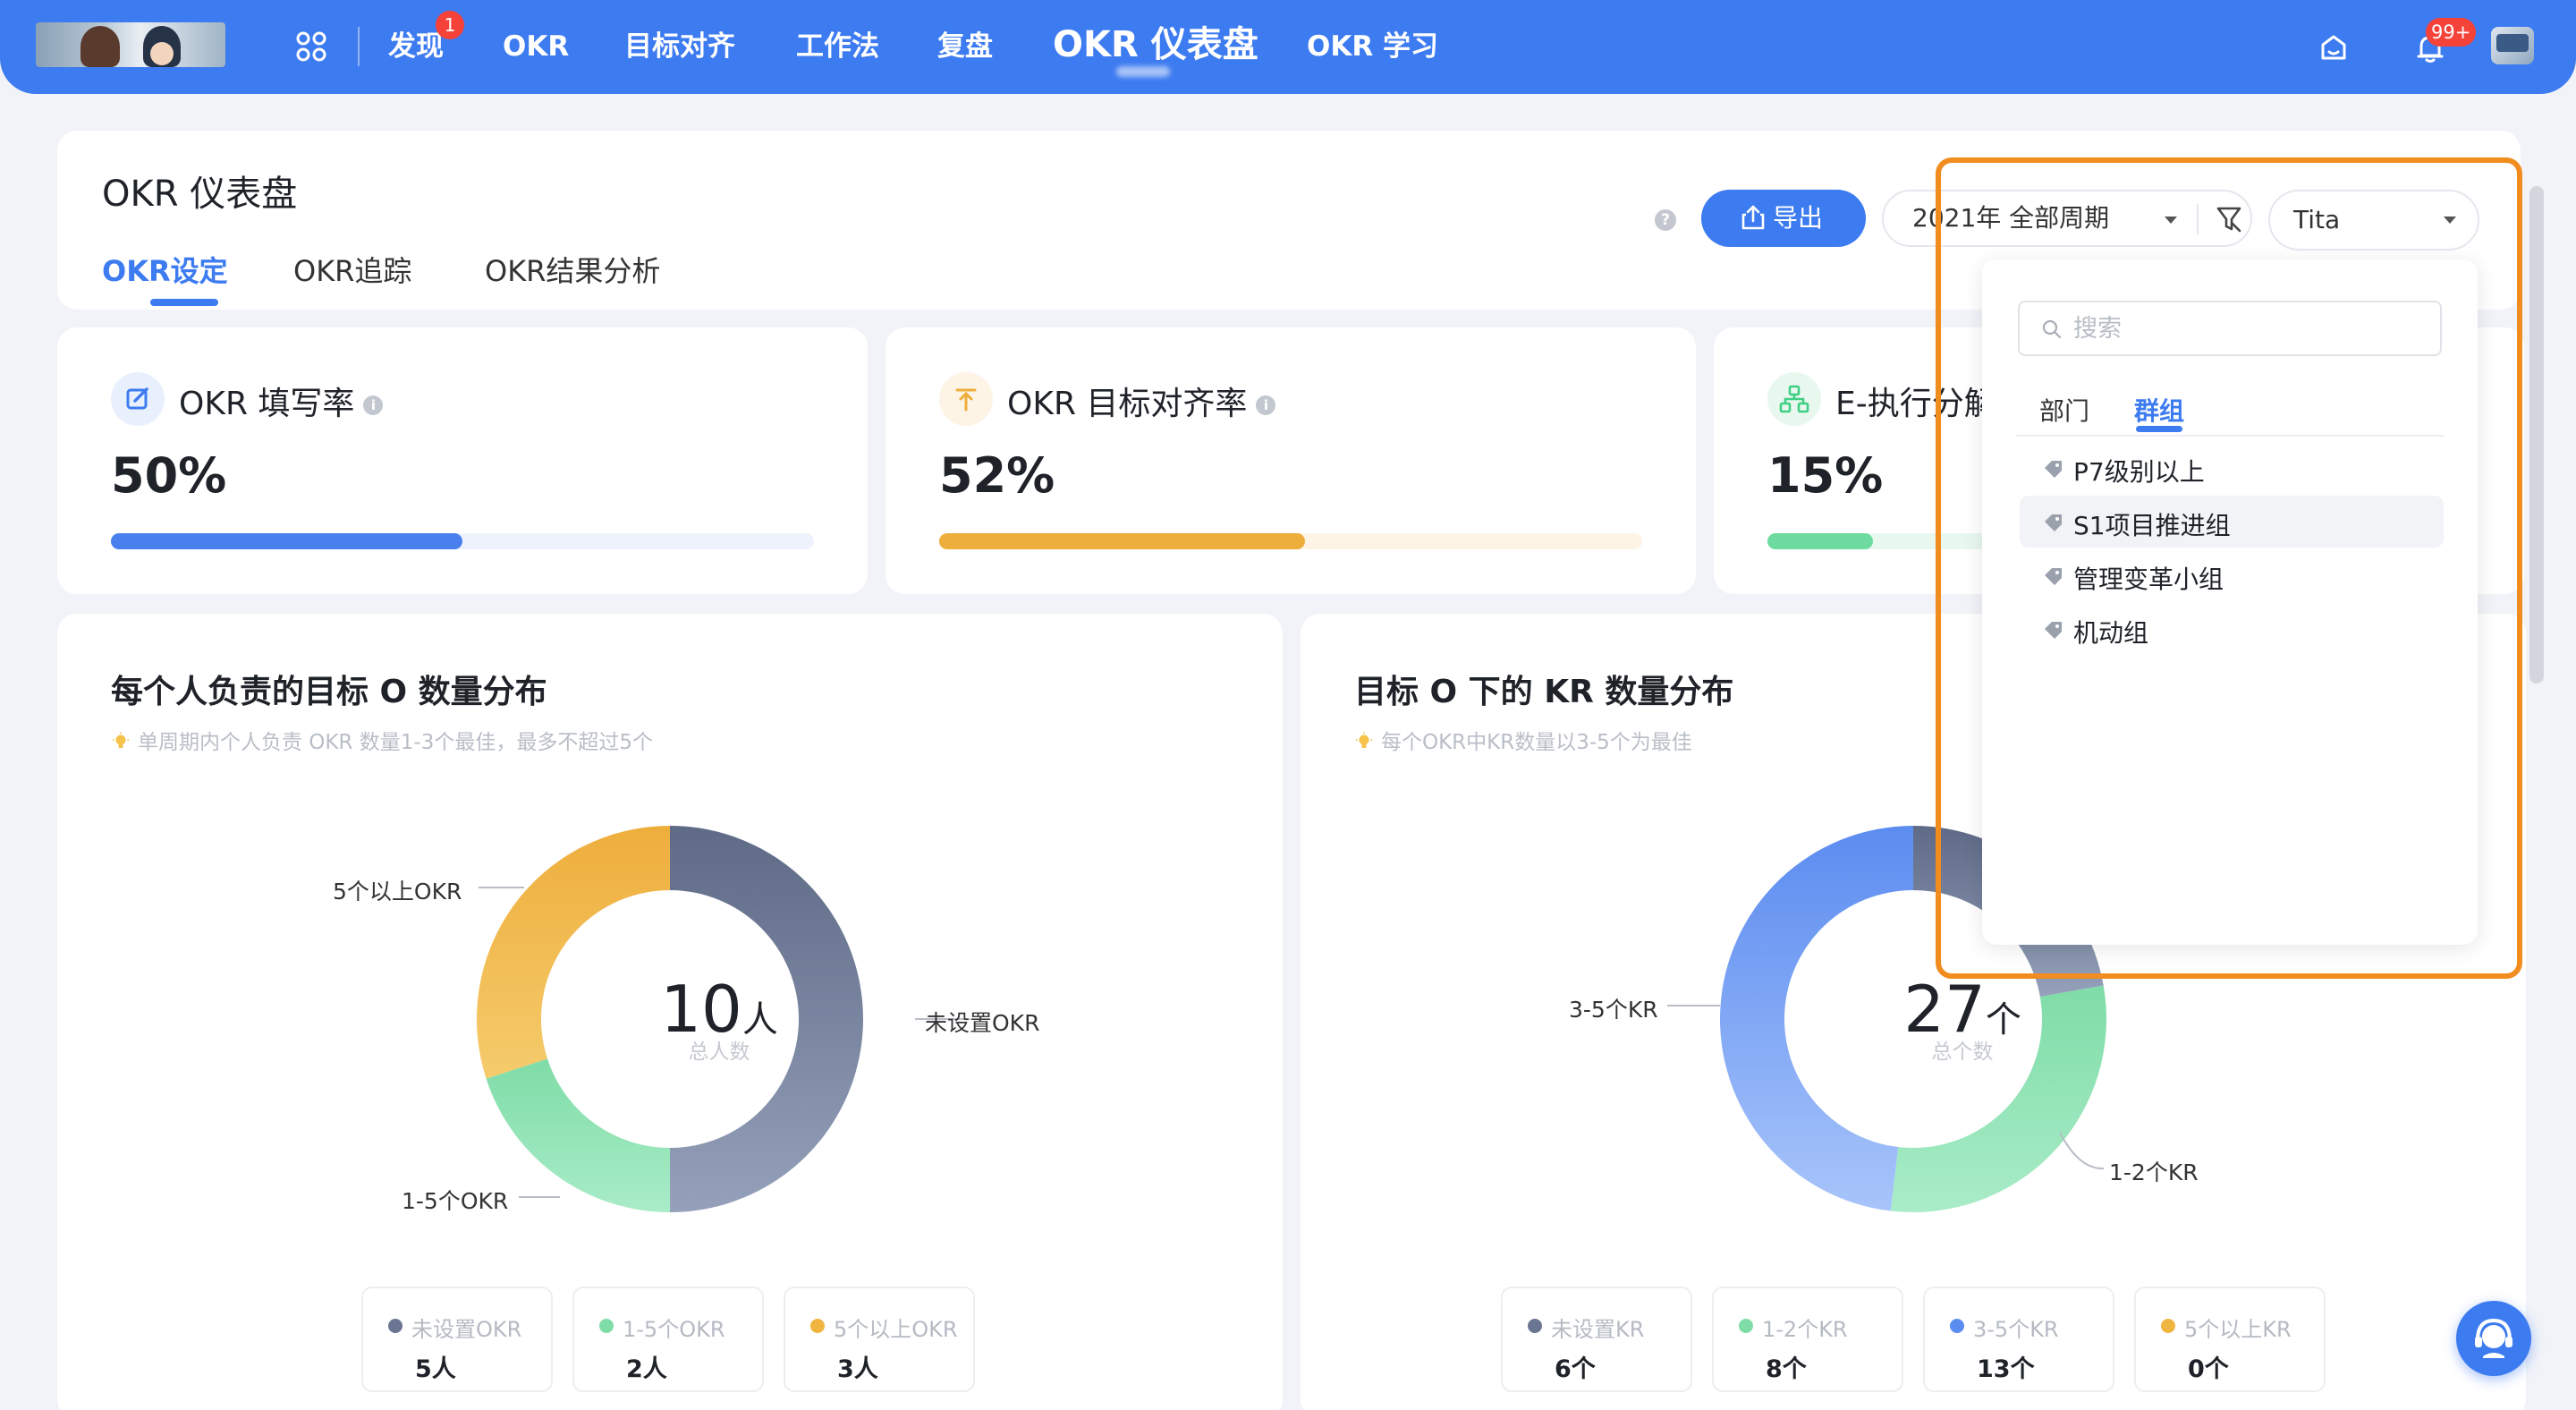  I want to click on stat-value: 50%, so click(169, 476).